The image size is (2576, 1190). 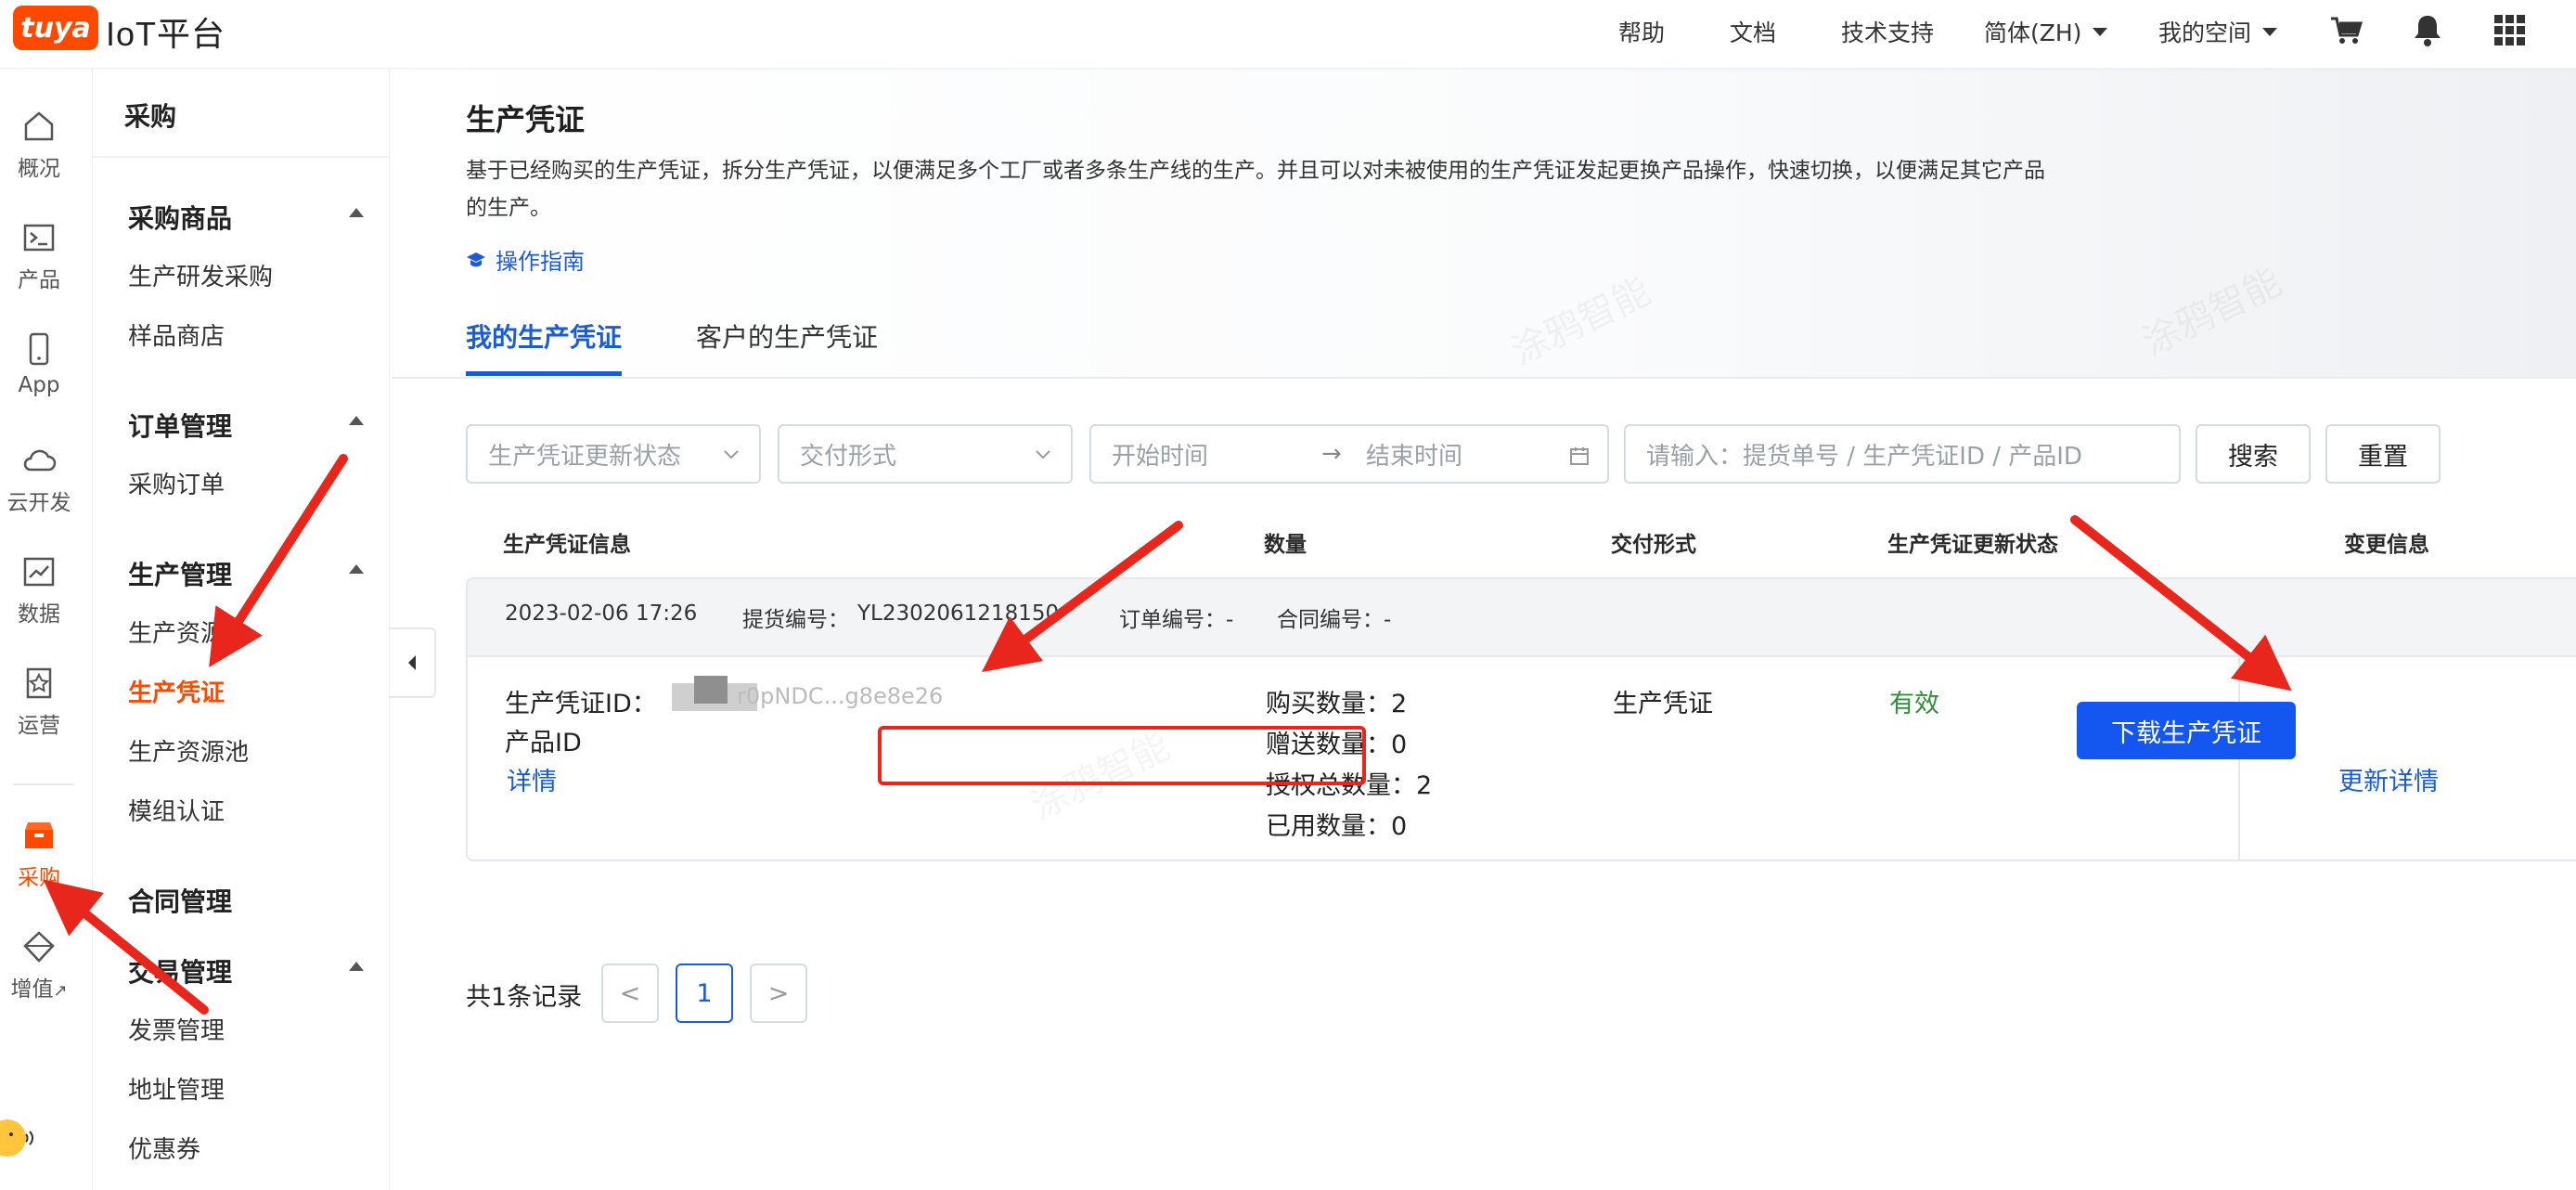 I want to click on bell-icon, so click(x=2427, y=29).